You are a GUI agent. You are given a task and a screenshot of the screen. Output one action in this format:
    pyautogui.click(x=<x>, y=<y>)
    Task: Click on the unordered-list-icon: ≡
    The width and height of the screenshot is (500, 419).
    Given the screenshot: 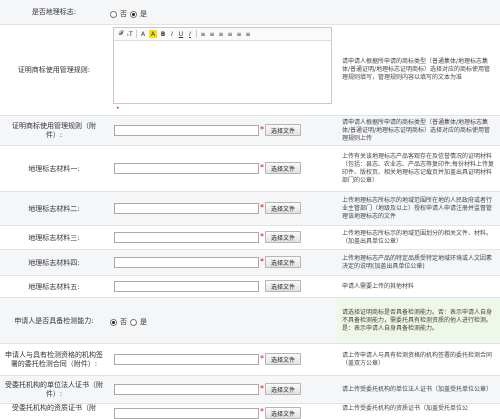 What is the action you would take?
    pyautogui.click(x=239, y=34)
    